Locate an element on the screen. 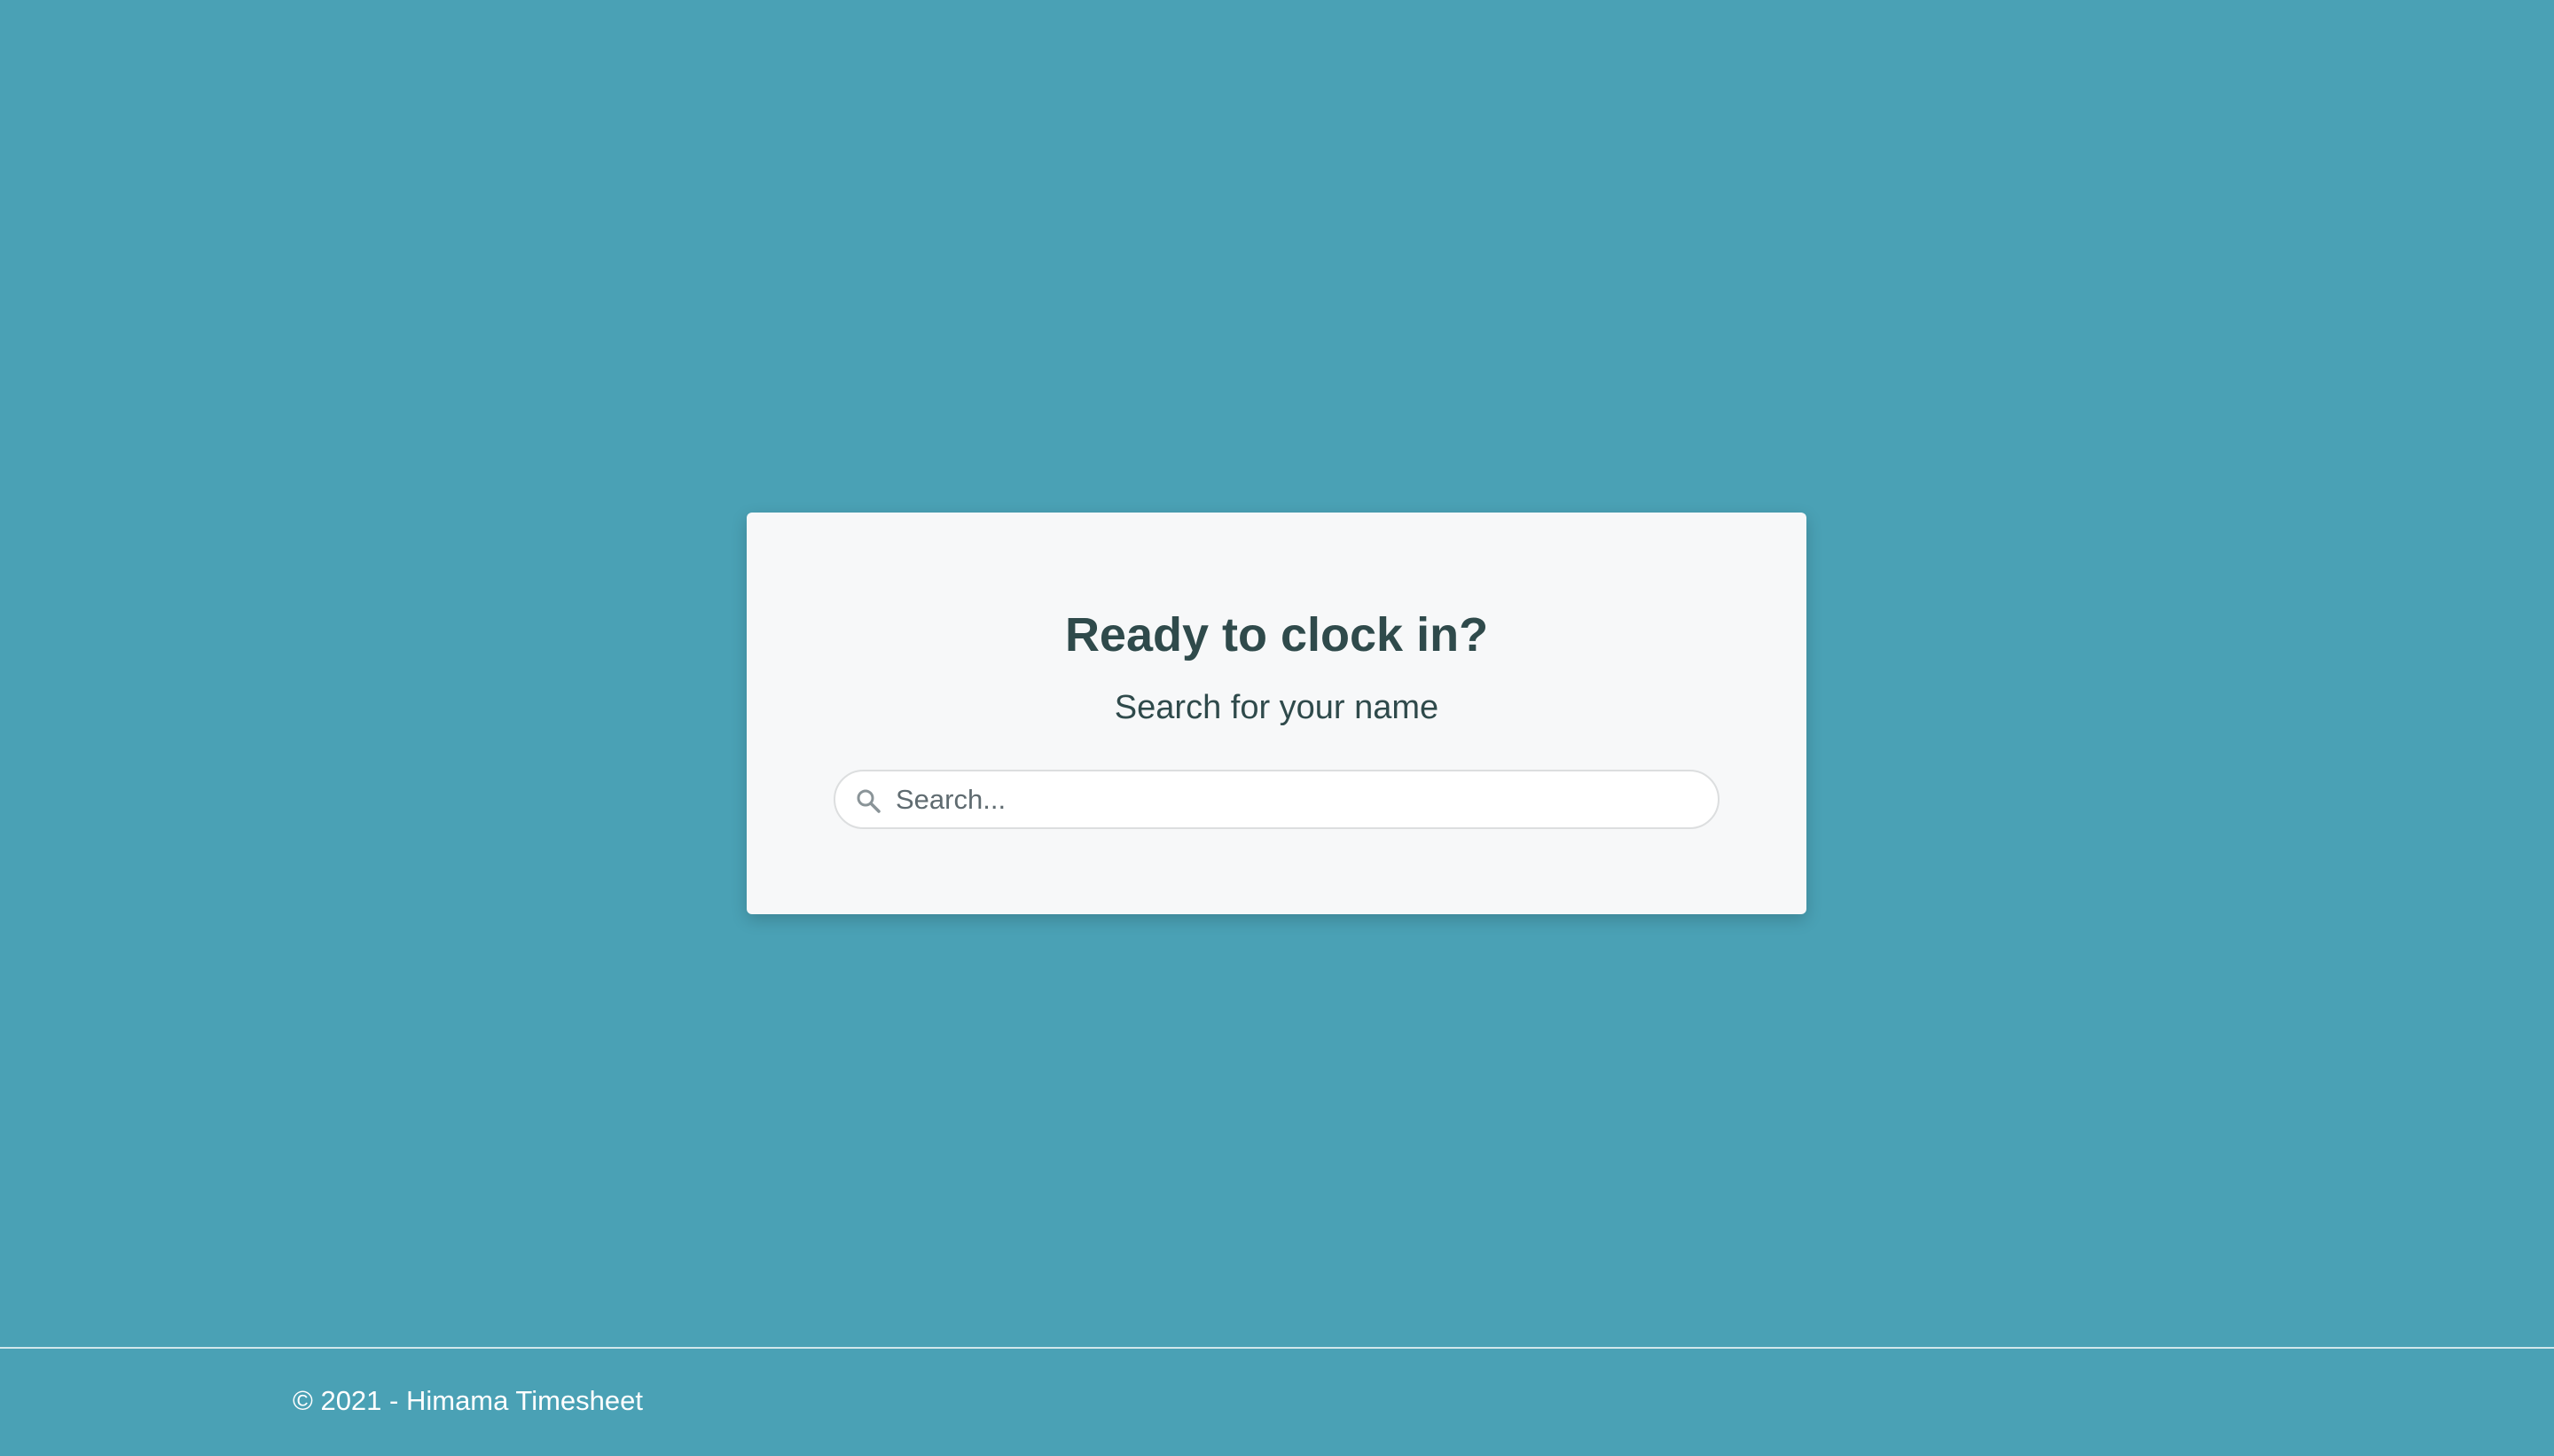 This screenshot has width=2554, height=1456. search-box is located at coordinates (1277, 799).